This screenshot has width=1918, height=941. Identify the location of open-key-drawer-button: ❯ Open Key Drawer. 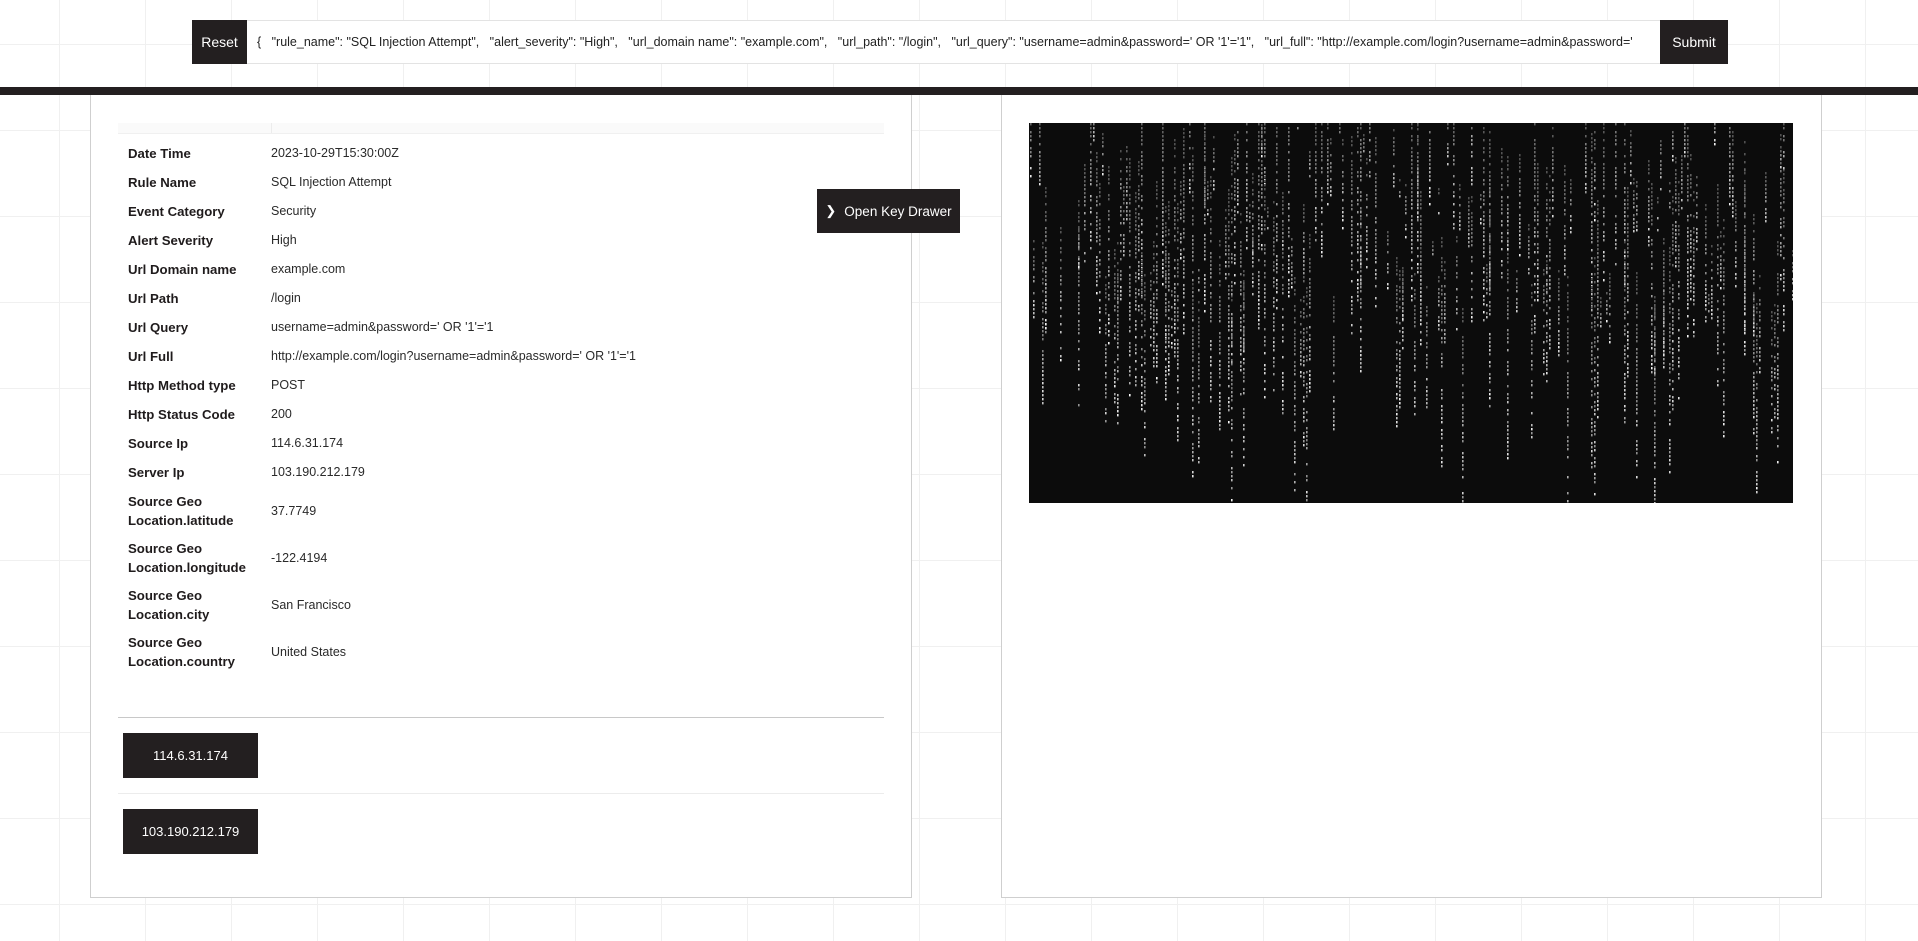
(888, 211).